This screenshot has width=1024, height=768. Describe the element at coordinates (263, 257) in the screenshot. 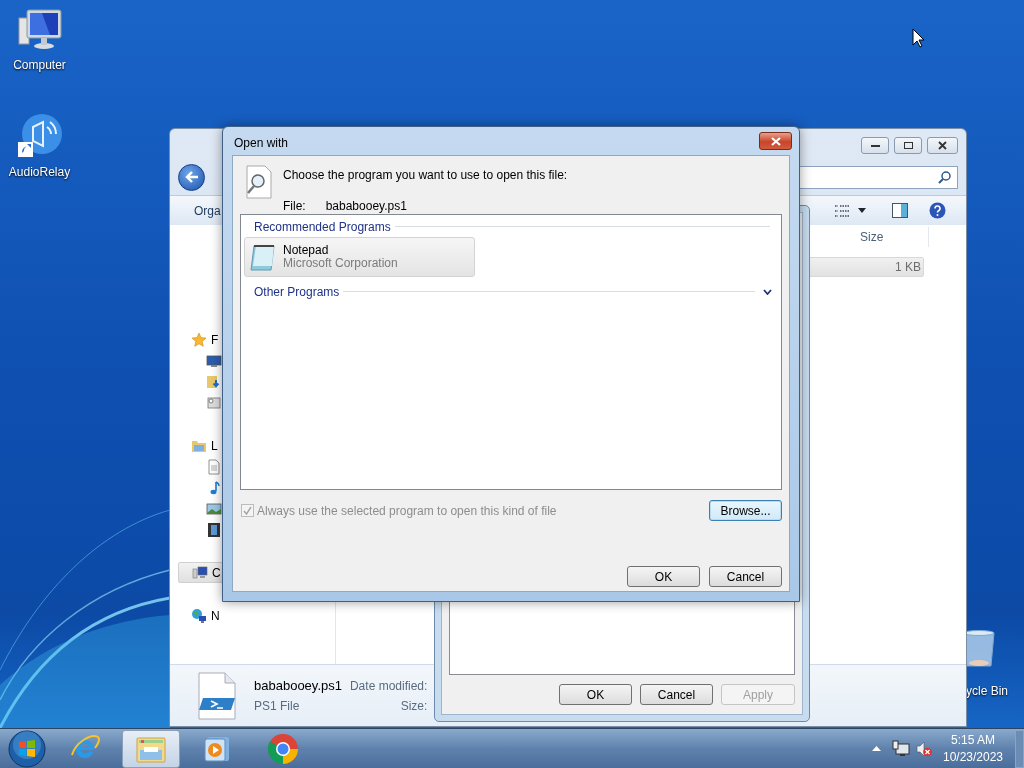

I see `notepad-icon` at that location.